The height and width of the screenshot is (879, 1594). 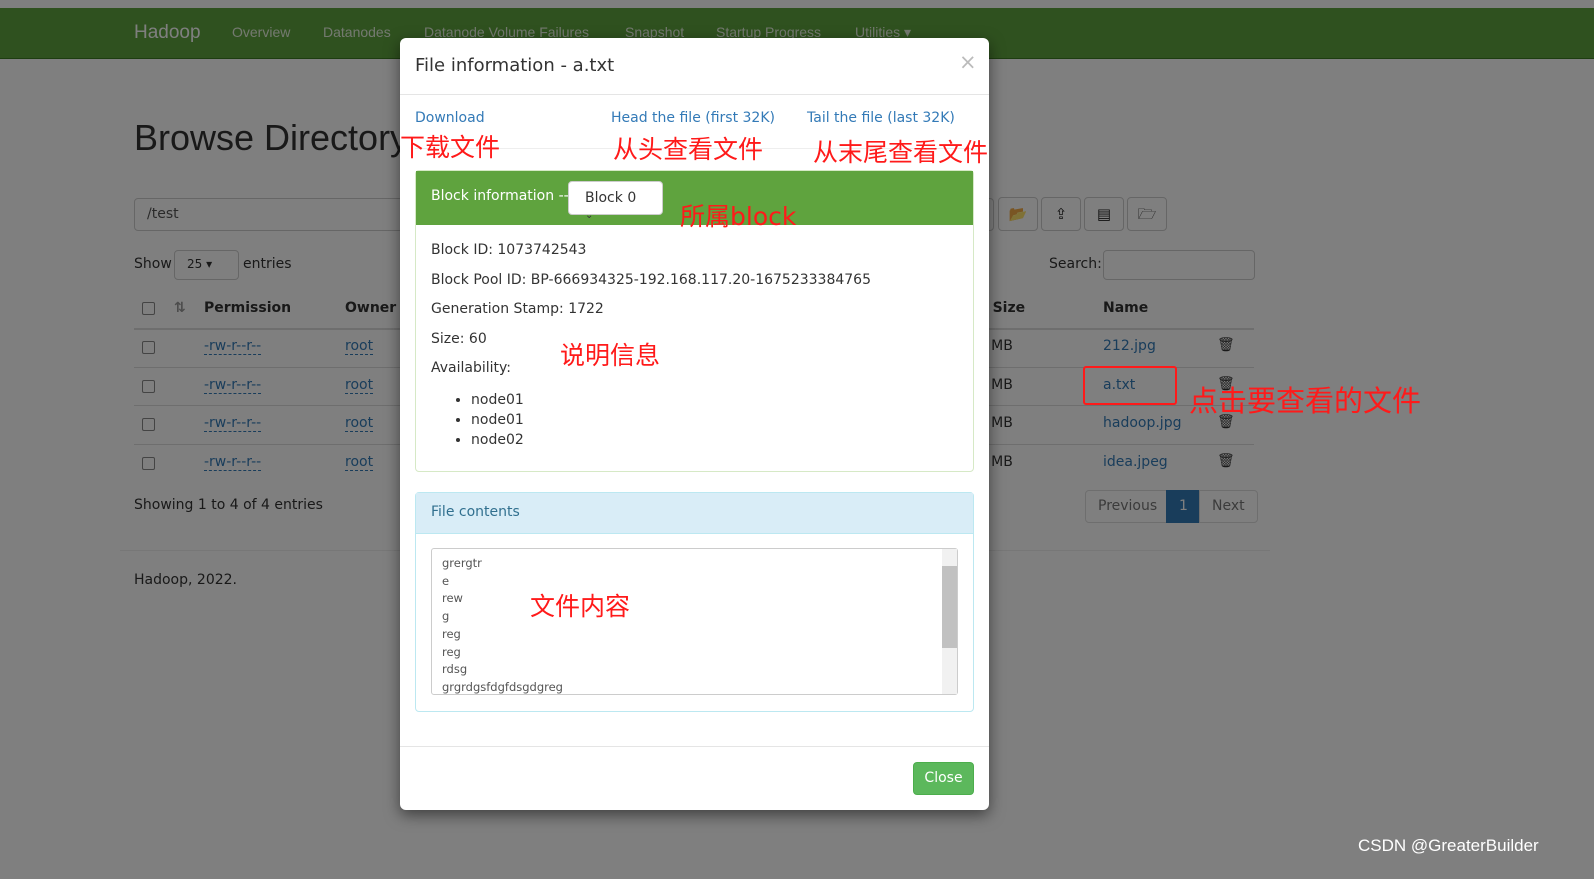 What do you see at coordinates (450, 147) in the screenshot?
I see `annotation-download: 下载文件` at bounding box center [450, 147].